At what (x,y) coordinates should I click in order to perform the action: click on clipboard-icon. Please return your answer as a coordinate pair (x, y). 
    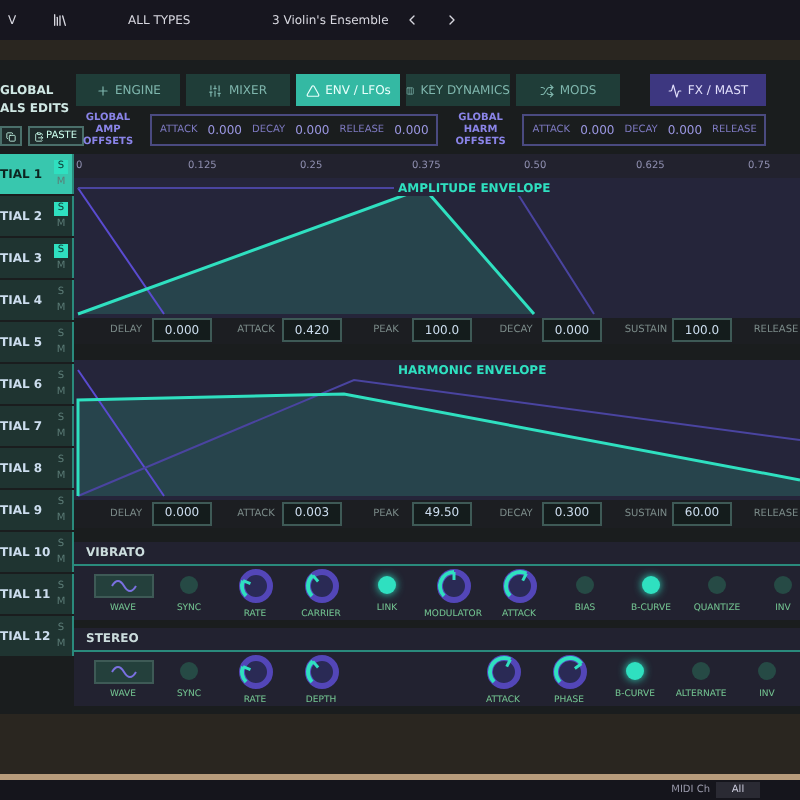
    Looking at the image, I should click on (39, 136).